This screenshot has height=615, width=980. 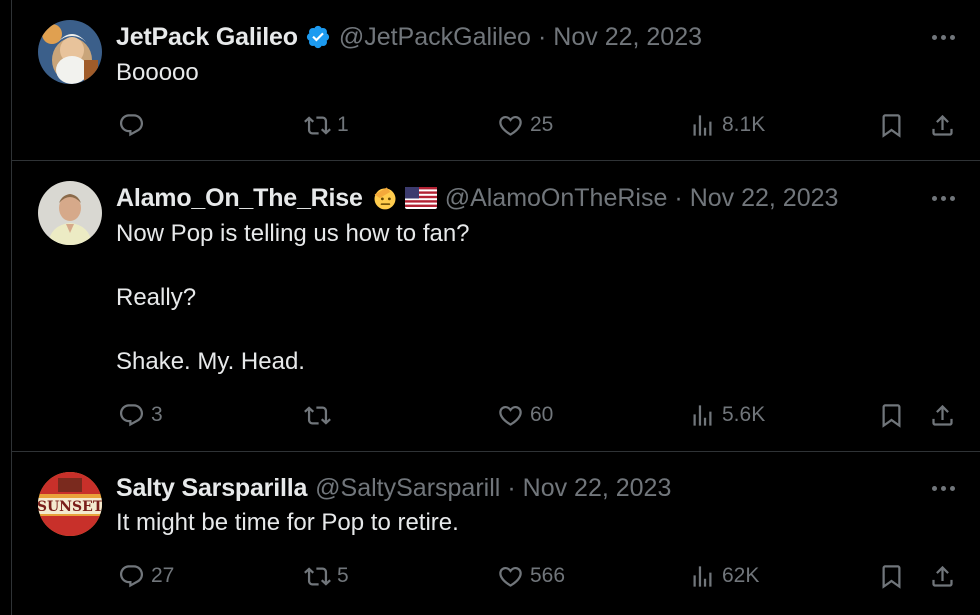 What do you see at coordinates (556, 198) in the screenshot?
I see `user-handle: @AlamoOnTheRise` at bounding box center [556, 198].